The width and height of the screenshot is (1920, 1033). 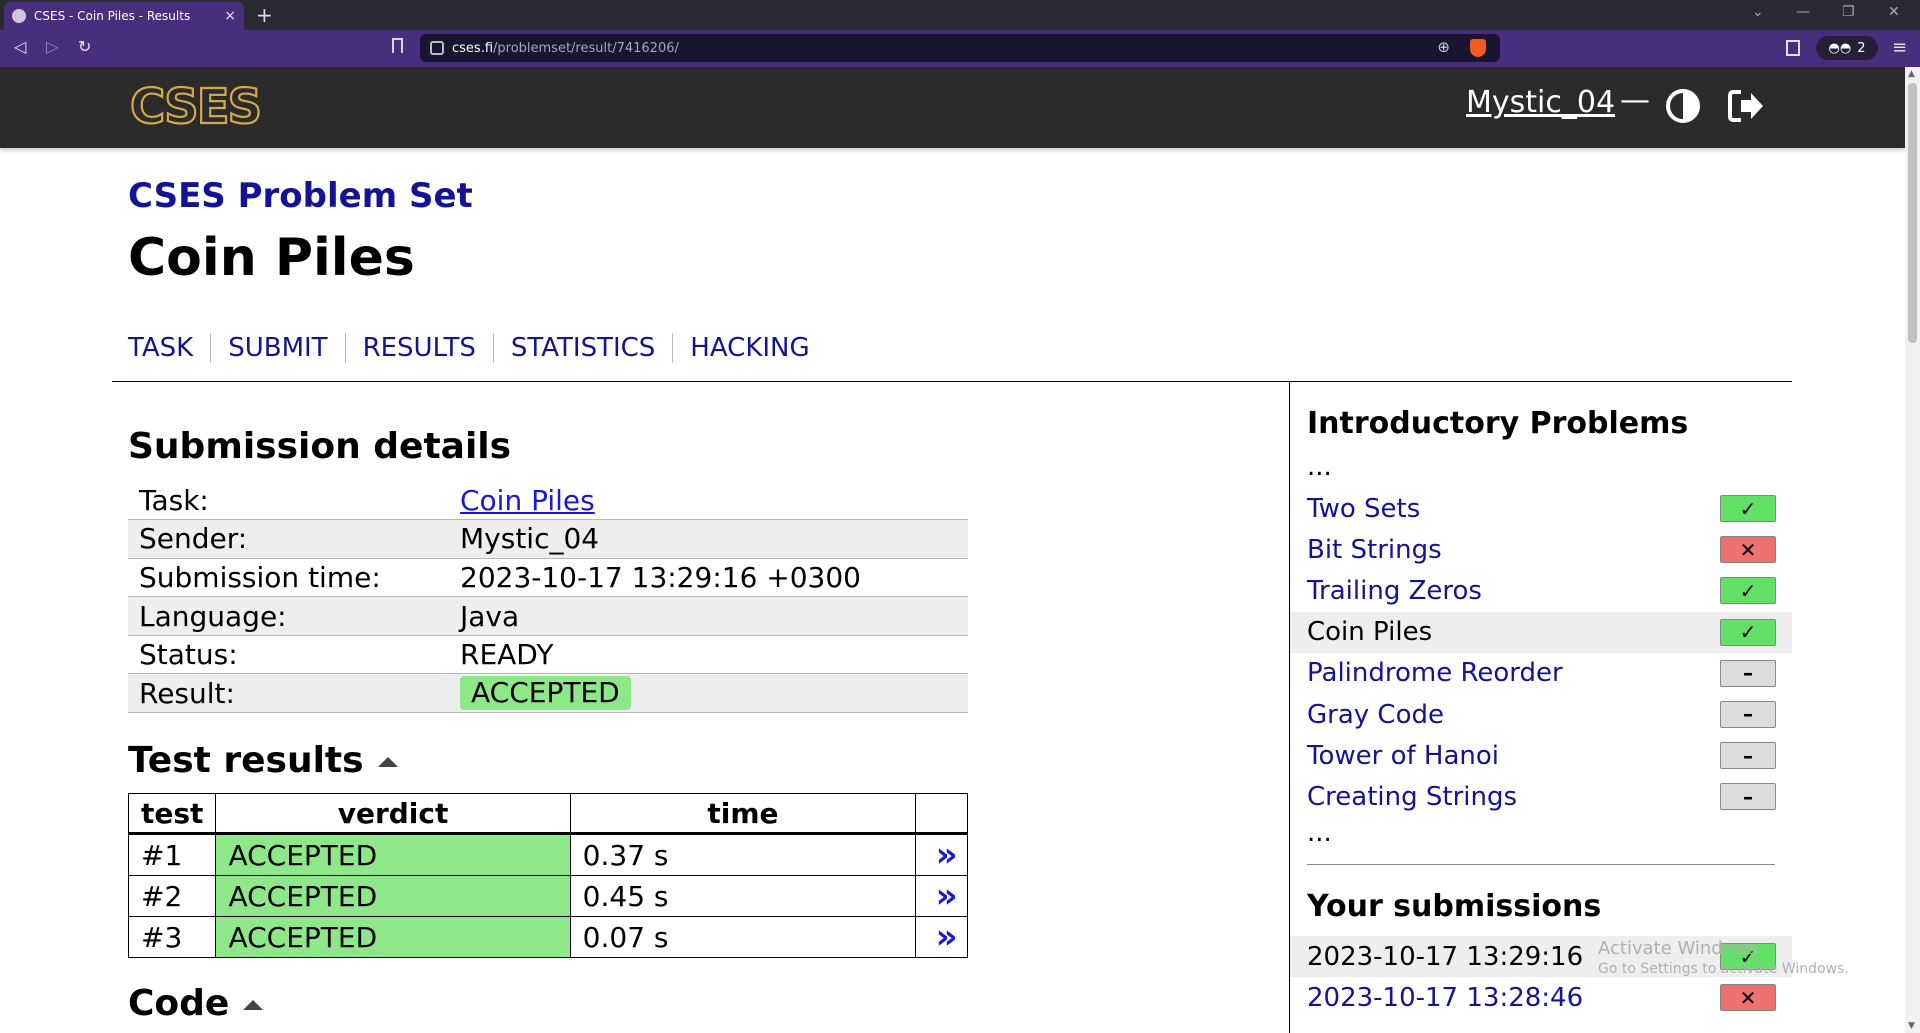 I want to click on sidebar-section-title: Introductory Problems, so click(x=1498, y=423).